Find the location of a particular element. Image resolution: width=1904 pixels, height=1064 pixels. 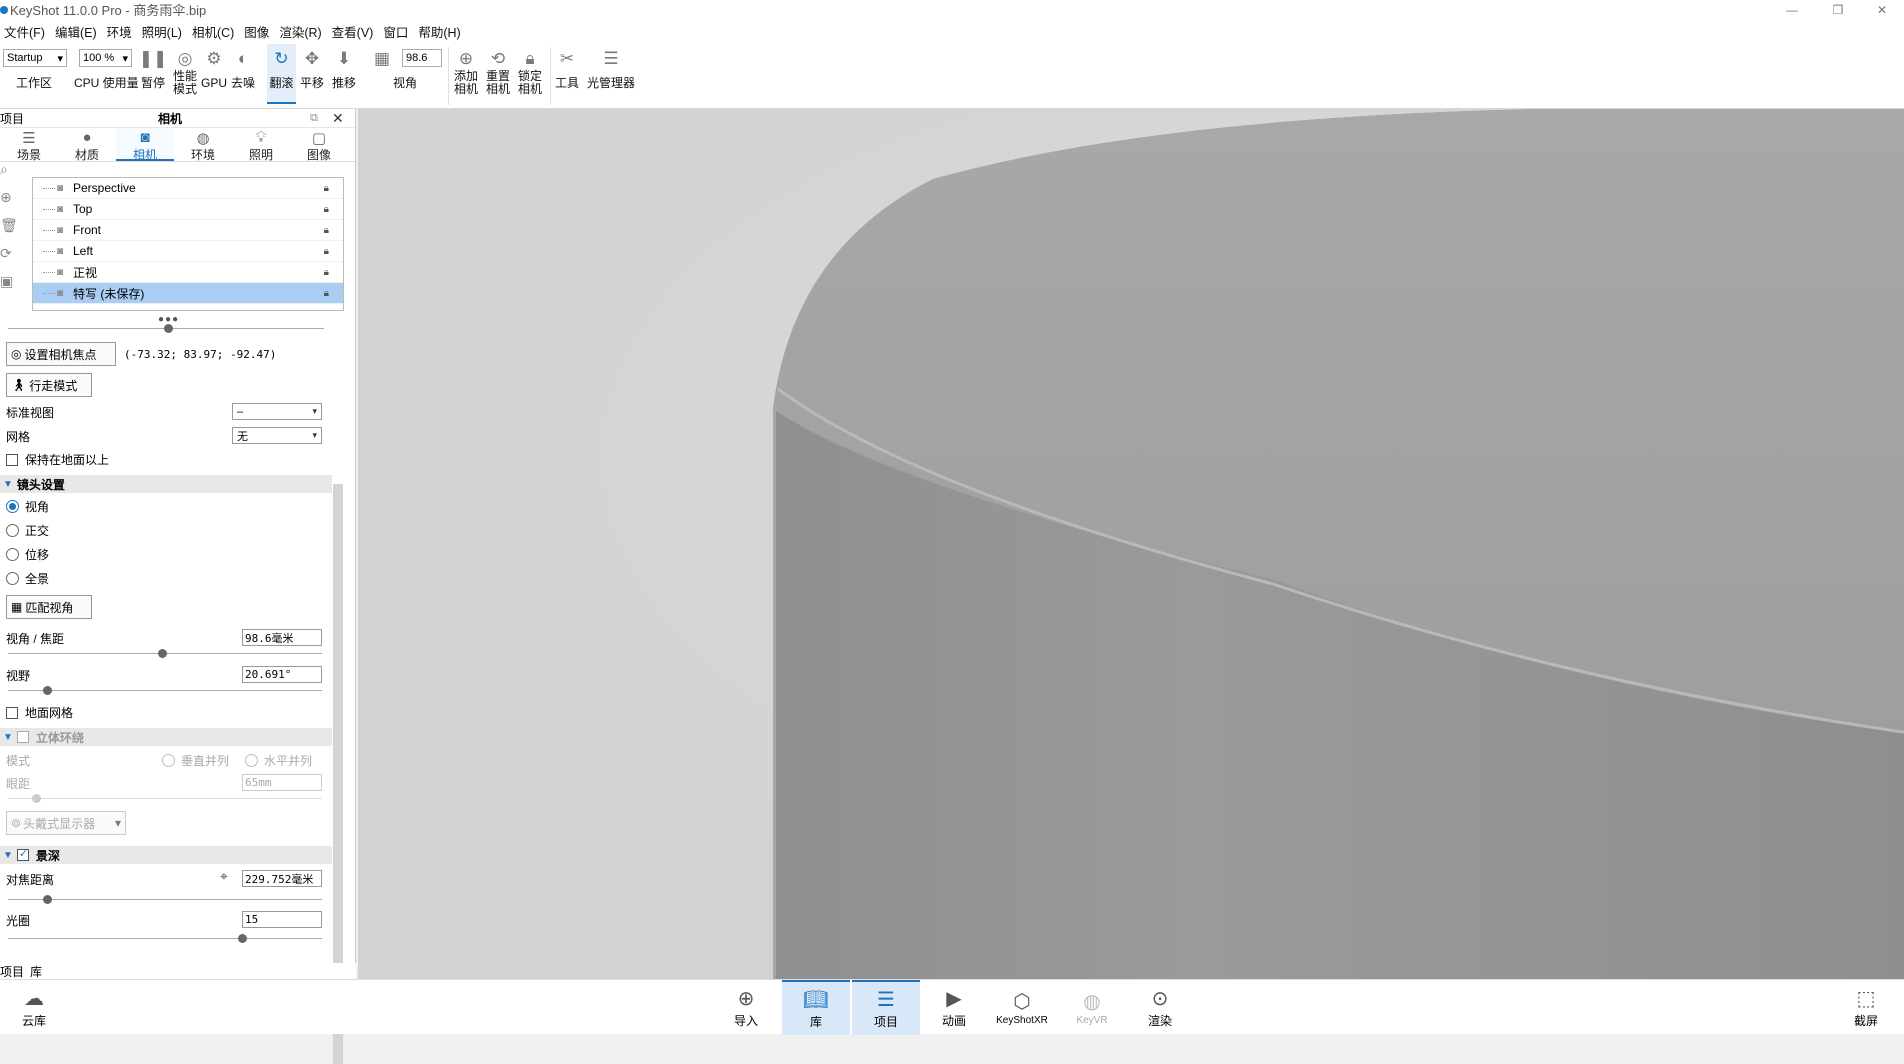

refresh-icon: ⟳ is located at coordinates (10, 259).